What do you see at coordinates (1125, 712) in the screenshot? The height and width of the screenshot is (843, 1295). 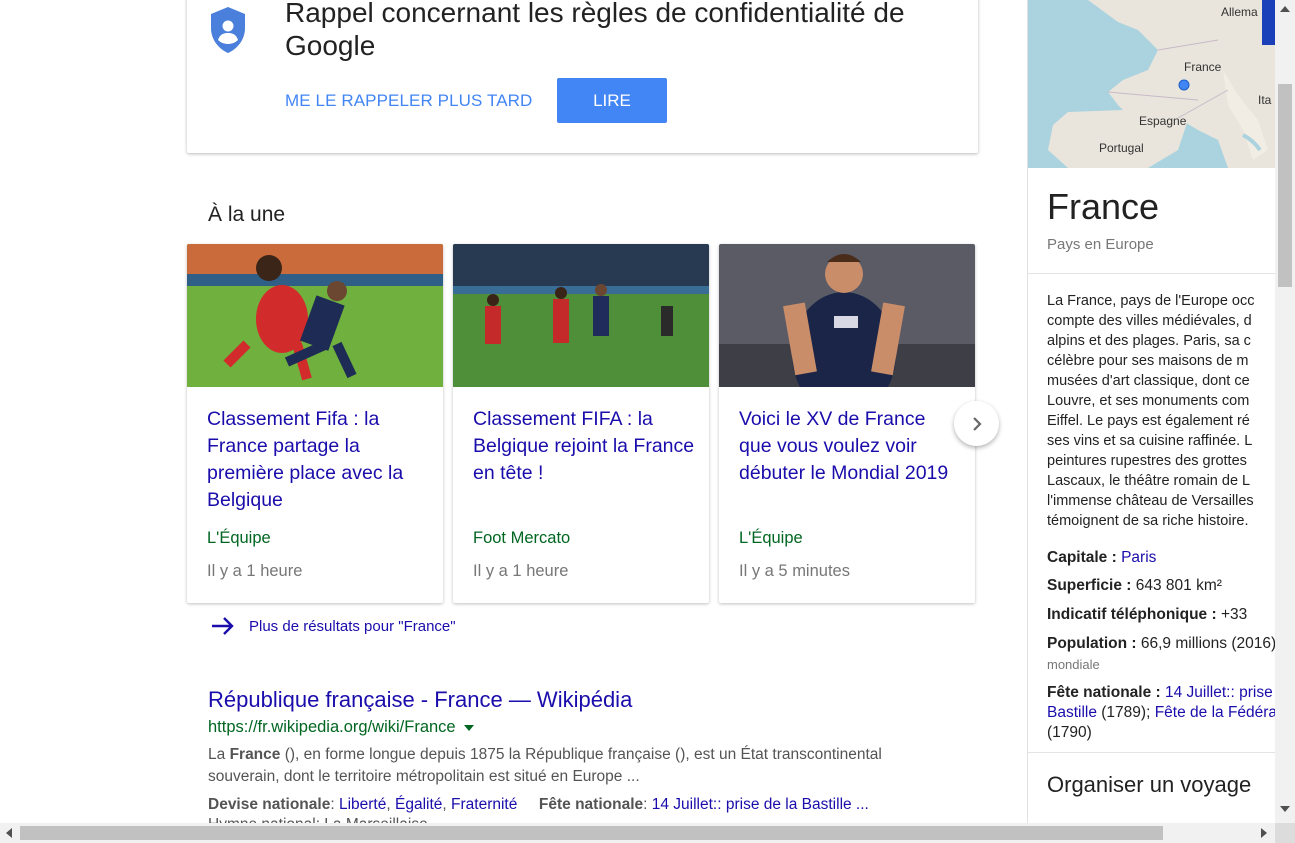 I see `fact-value: (1789);` at bounding box center [1125, 712].